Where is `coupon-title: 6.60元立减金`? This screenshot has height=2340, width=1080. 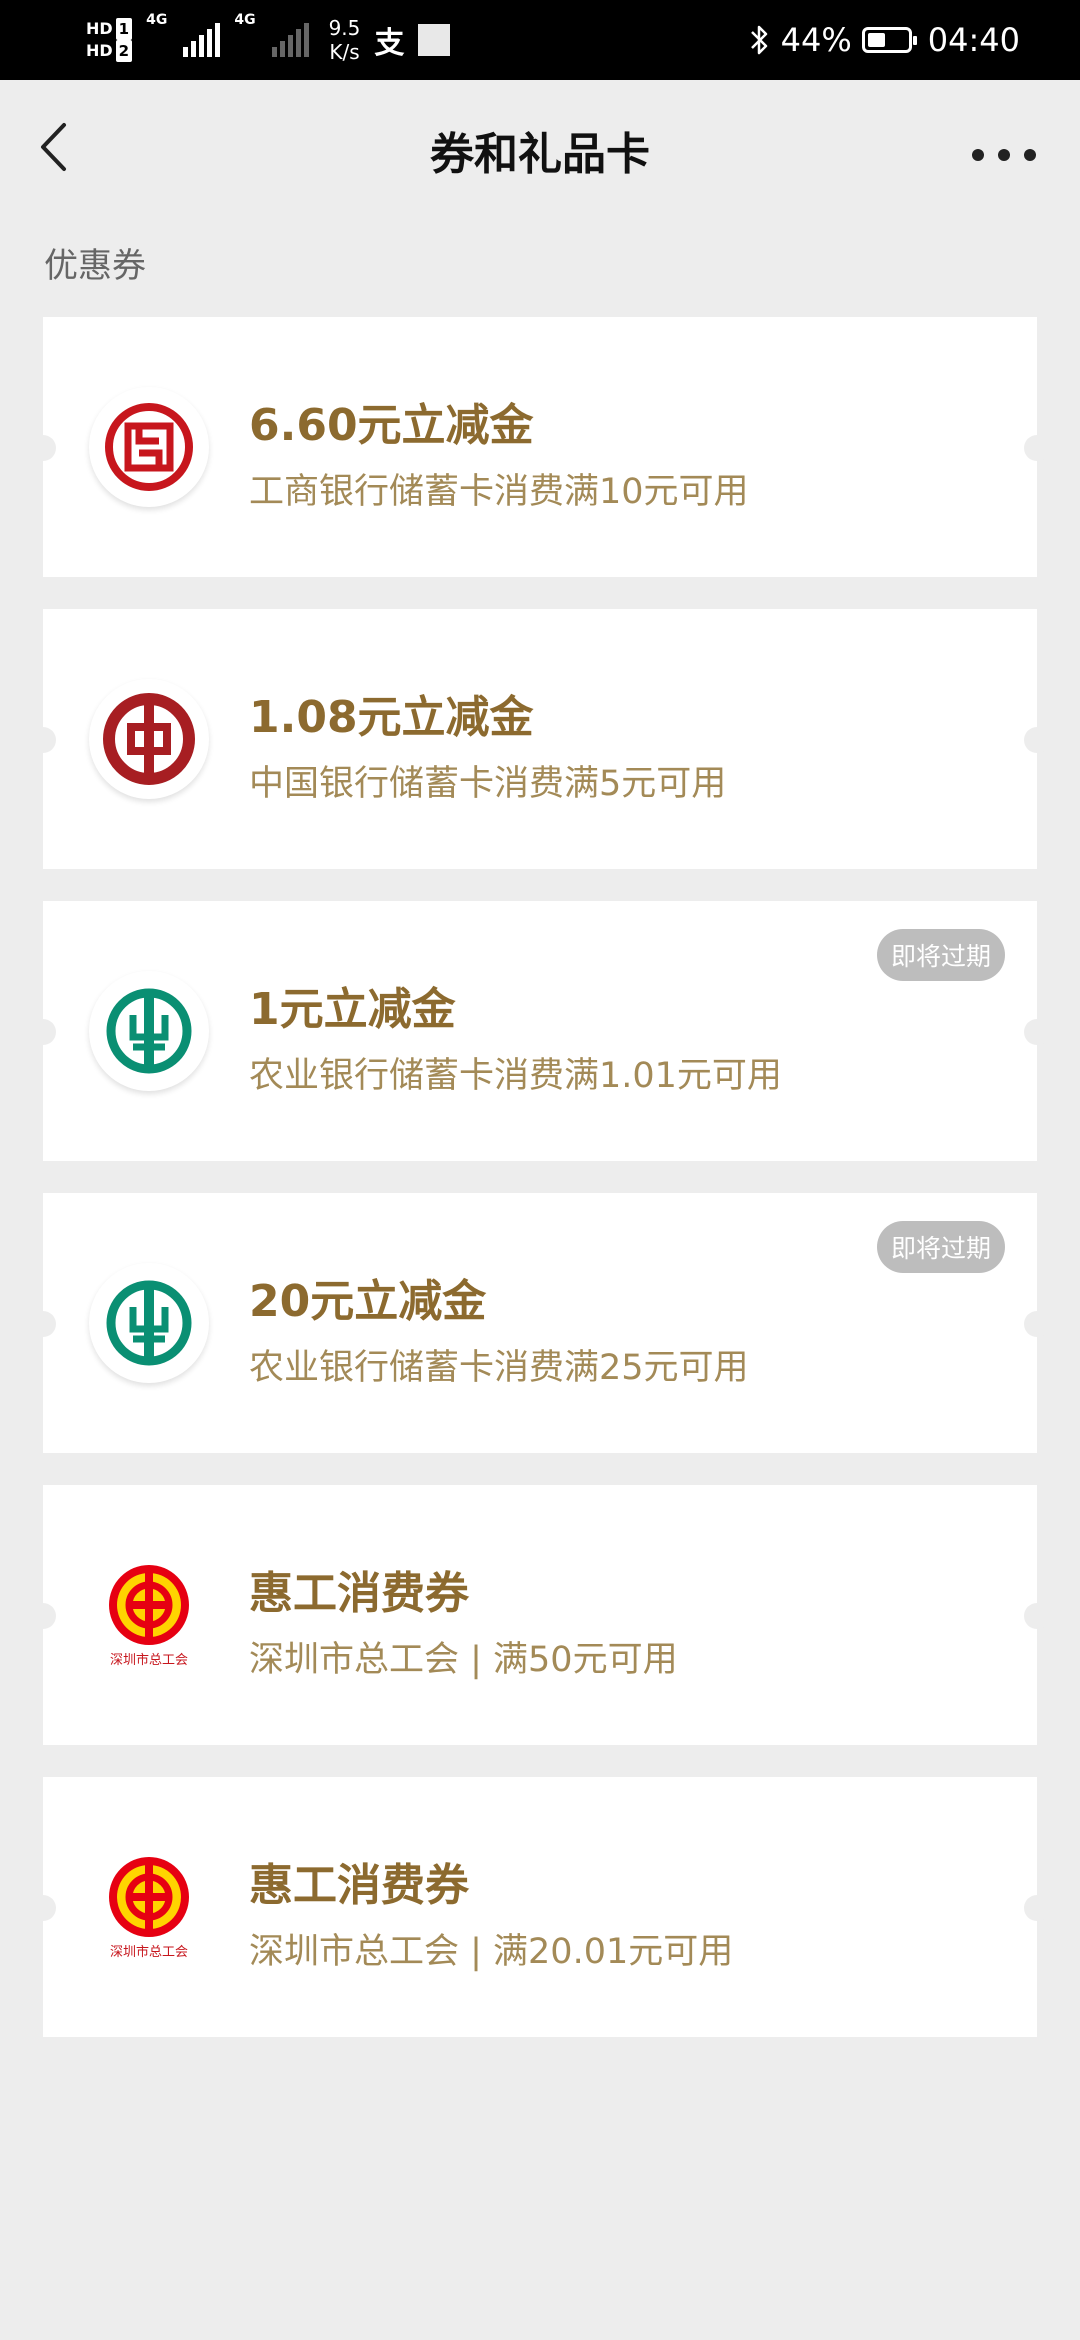
coupon-title: 6.60元立减金 is located at coordinates (391, 425).